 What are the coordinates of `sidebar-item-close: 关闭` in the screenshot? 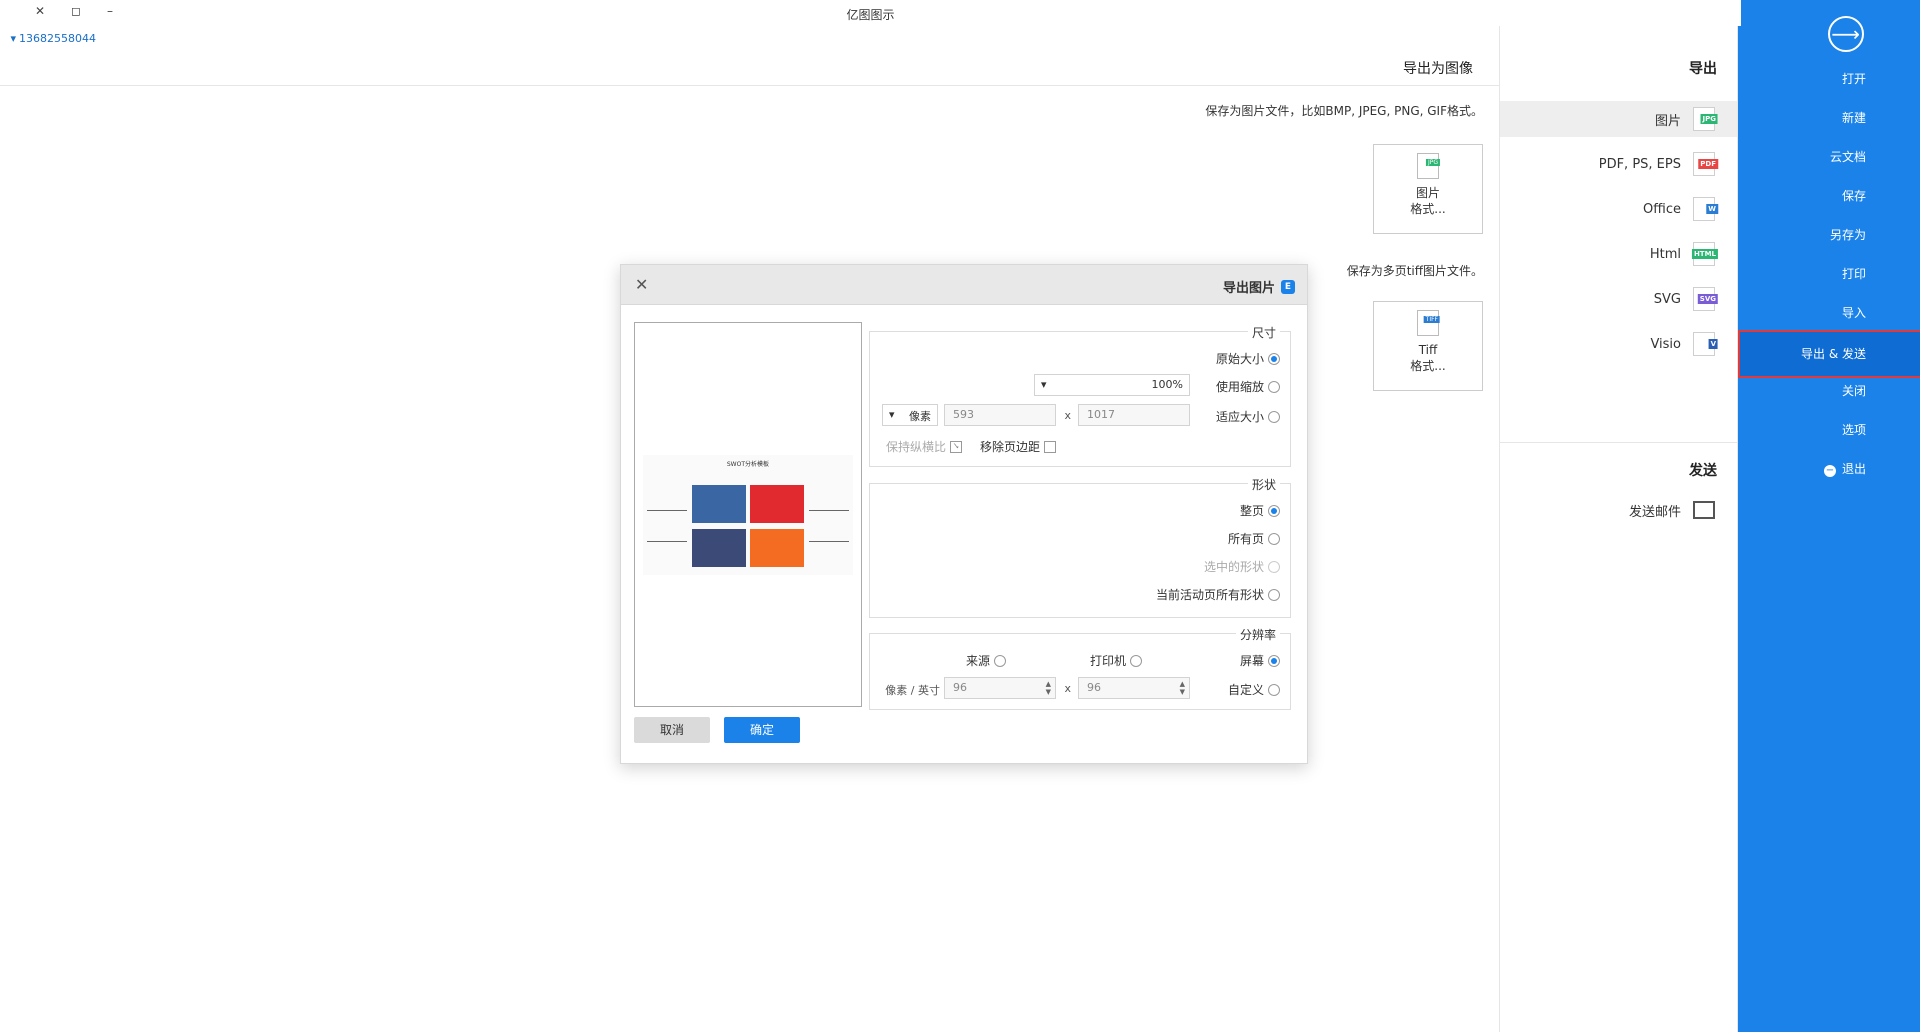 It's located at (1829, 391).